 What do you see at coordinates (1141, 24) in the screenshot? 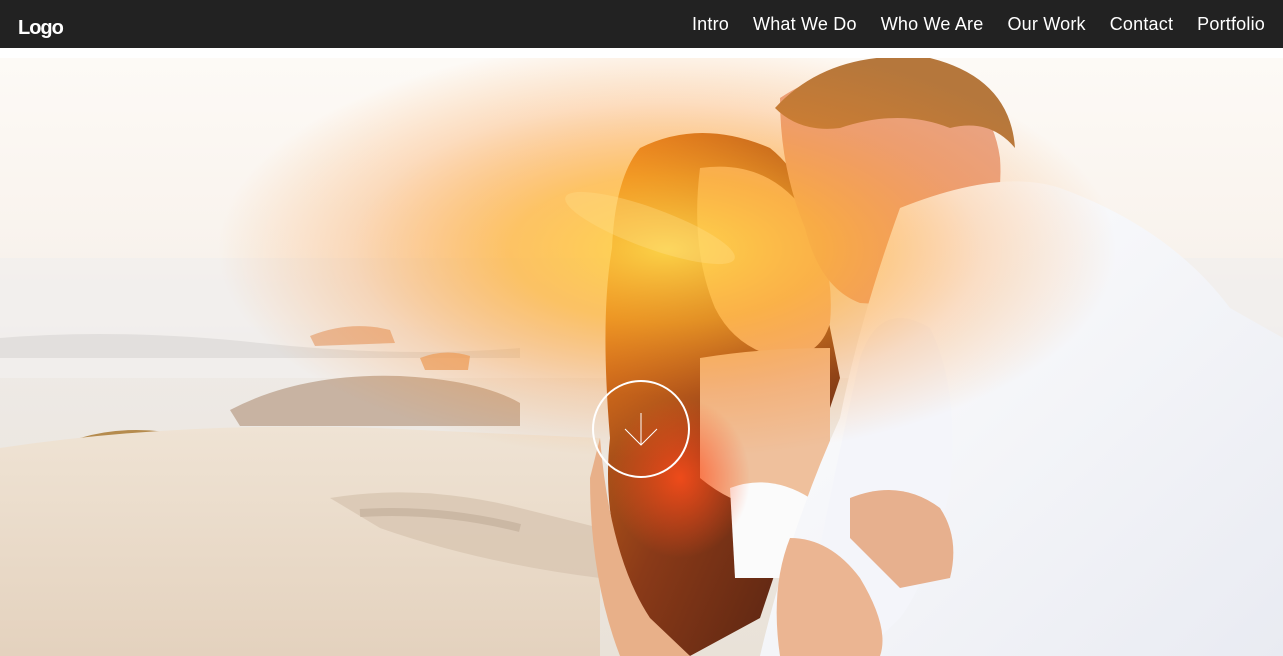
I see `nav-link-contact: Contact` at bounding box center [1141, 24].